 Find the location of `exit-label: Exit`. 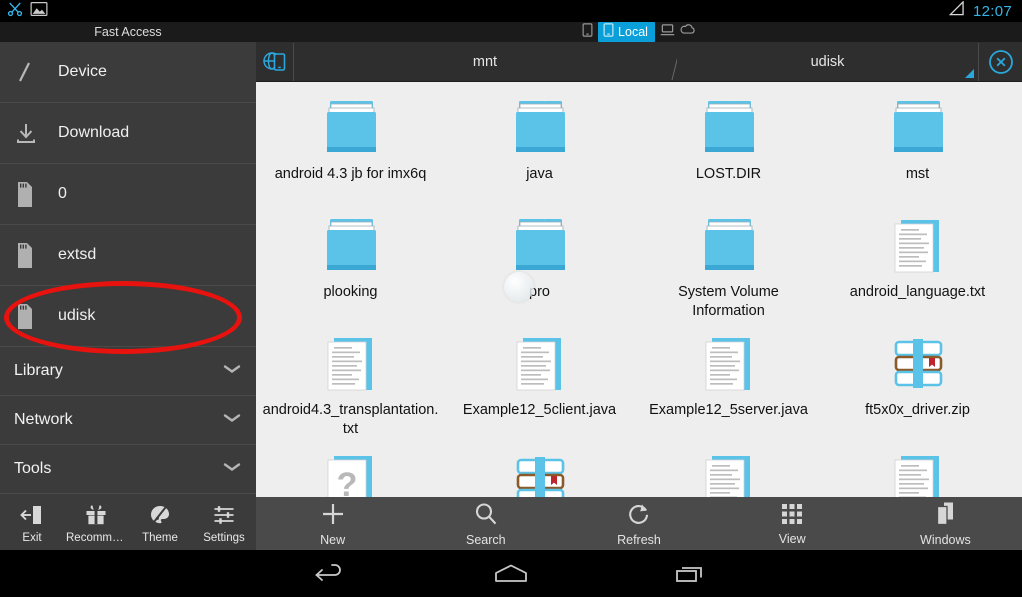

exit-label: Exit is located at coordinates (32, 538).